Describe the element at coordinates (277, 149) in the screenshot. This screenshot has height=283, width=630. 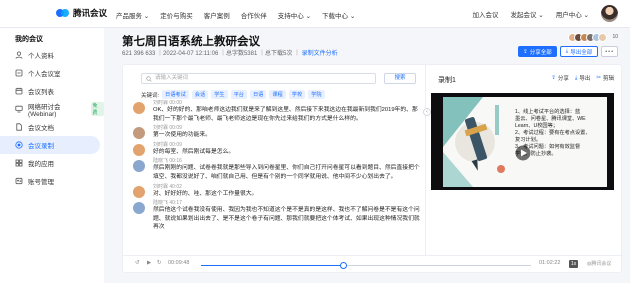
I see `transcript-entry: 刘时霖 00:09 好的每室、然后刚试每是怎么。` at that location.